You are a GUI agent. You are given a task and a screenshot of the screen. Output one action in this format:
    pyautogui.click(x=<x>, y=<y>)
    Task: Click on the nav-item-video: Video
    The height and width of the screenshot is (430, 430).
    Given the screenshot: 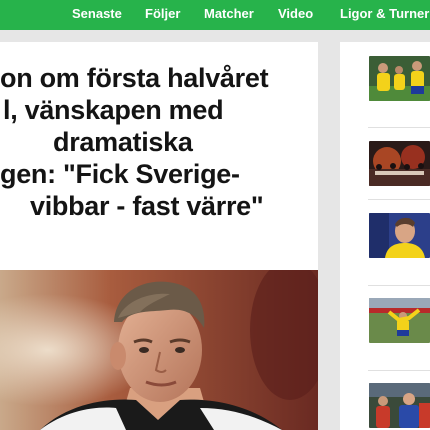 What is the action you would take?
    pyautogui.click(x=295, y=13)
    